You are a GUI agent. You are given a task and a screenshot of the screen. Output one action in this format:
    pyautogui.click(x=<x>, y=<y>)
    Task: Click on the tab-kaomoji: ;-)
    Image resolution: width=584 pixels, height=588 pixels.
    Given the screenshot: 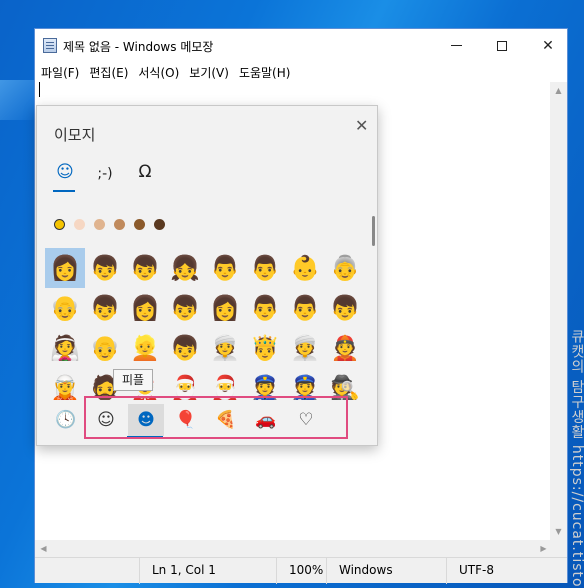 What is the action you would take?
    pyautogui.click(x=105, y=174)
    